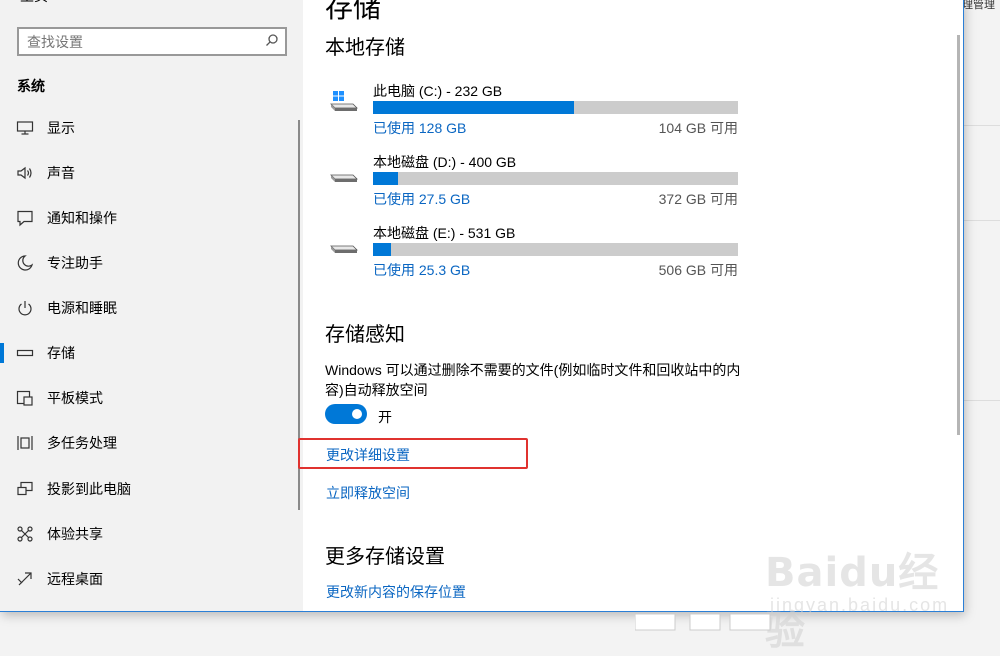 The height and width of the screenshot is (656, 1000). I want to click on drive-used-space: 已使用 27.5 GB, so click(422, 199).